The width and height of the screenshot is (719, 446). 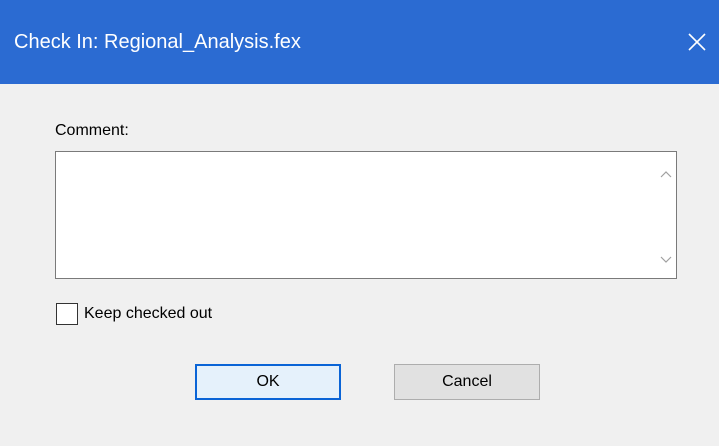 I want to click on keep-checked-out-option: Keep checked out, so click(x=134, y=314).